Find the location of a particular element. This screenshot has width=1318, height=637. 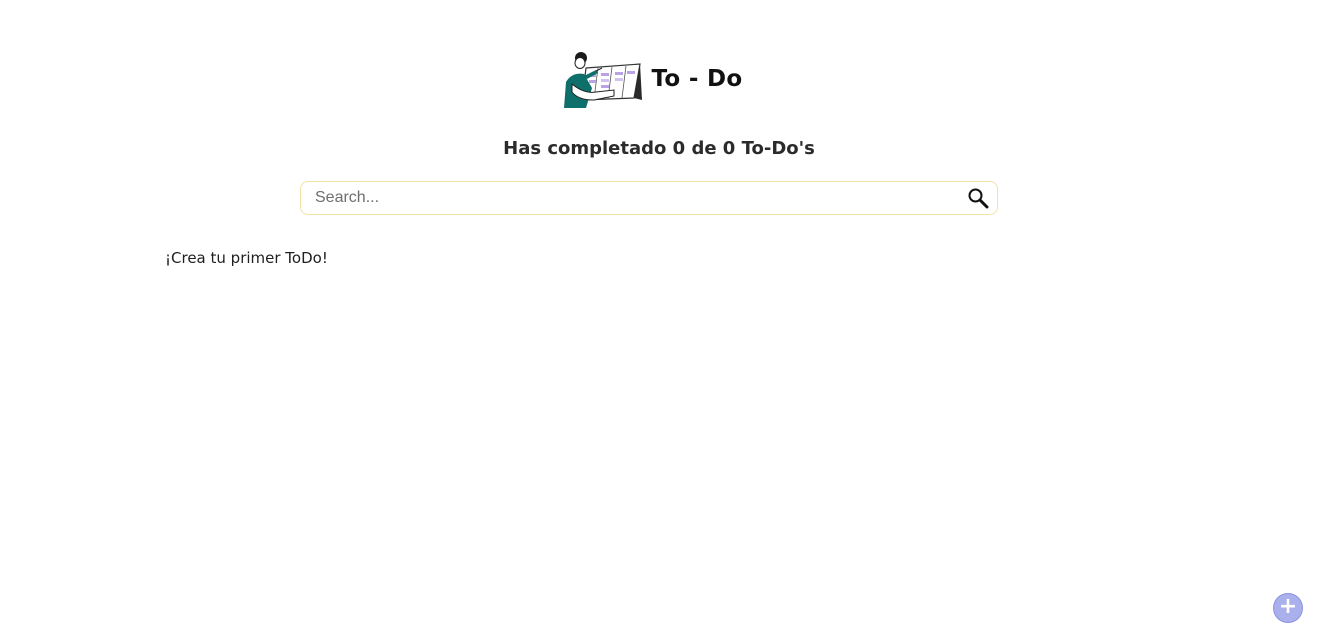

plus-icon: + is located at coordinates (1288, 606).